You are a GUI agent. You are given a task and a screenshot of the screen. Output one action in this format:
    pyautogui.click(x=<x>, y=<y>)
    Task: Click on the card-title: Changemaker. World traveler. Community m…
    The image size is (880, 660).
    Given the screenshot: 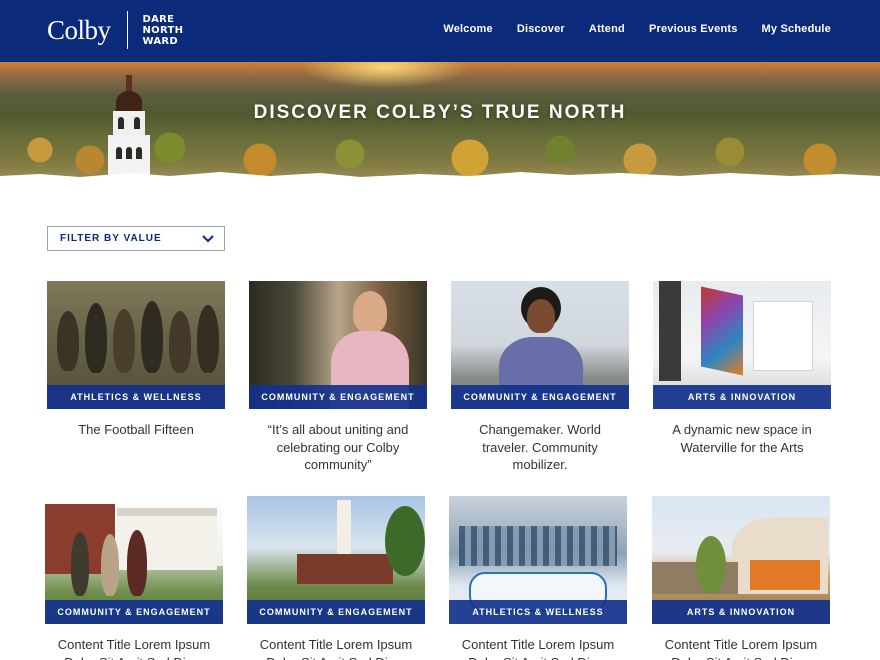 What is the action you would take?
    pyautogui.click(x=540, y=447)
    